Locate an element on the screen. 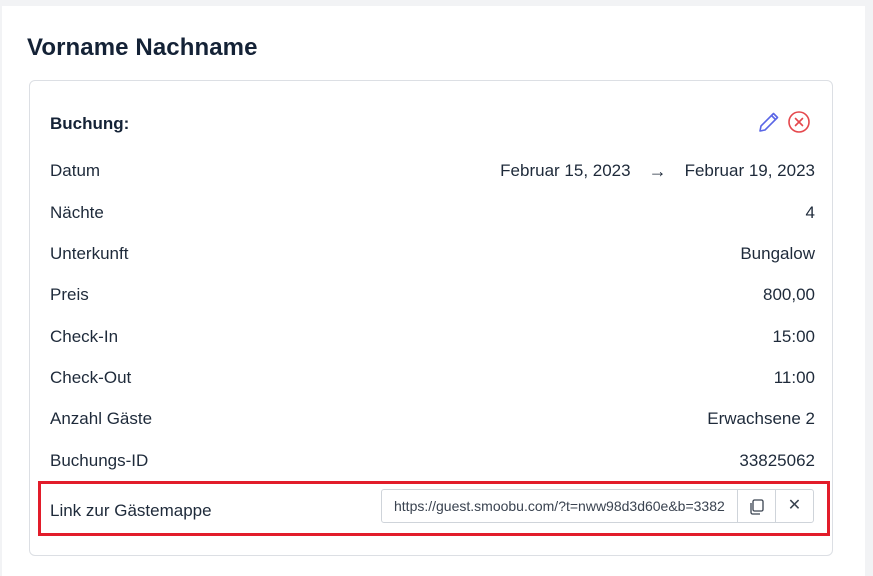 Image resolution: width=873 pixels, height=576 pixels. row-label: Check-In is located at coordinates (84, 336).